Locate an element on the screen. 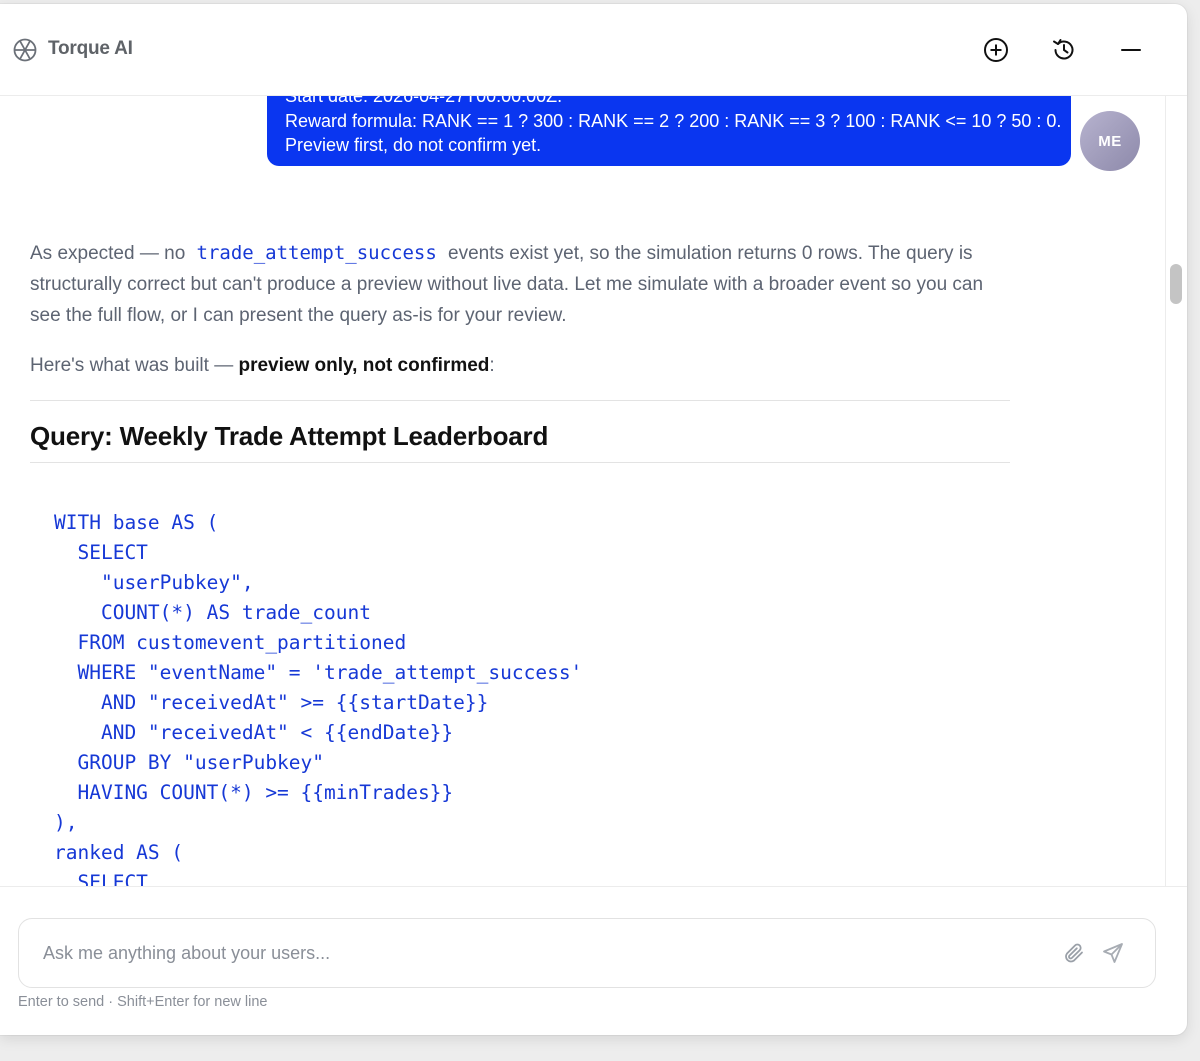  query-title: Query: Weekly Trade Attempt Leaderboard is located at coordinates (289, 436).